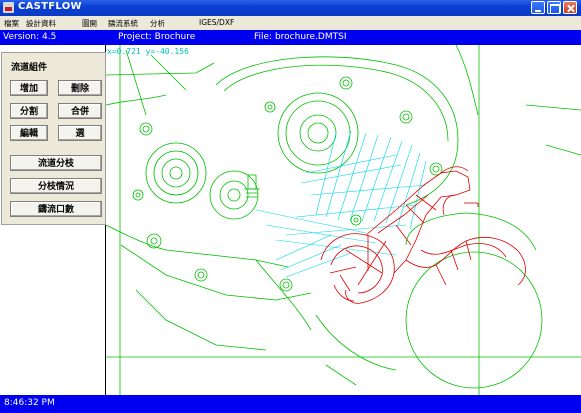 The image size is (581, 413). Describe the element at coordinates (148, 51) in the screenshot. I see `cursor-coordinates: x=0.721 y=-40.156` at that location.